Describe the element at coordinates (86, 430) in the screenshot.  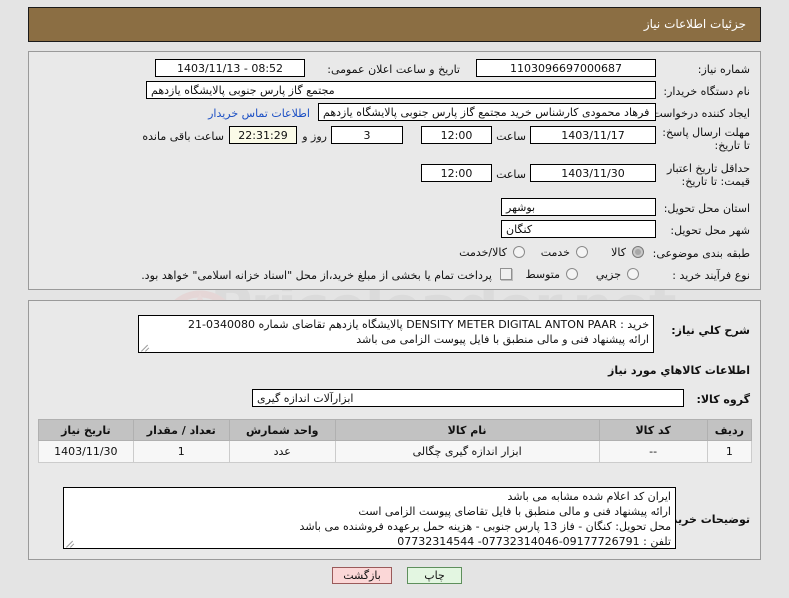
I see `th-need-date: تاریخ نیاز` at that location.